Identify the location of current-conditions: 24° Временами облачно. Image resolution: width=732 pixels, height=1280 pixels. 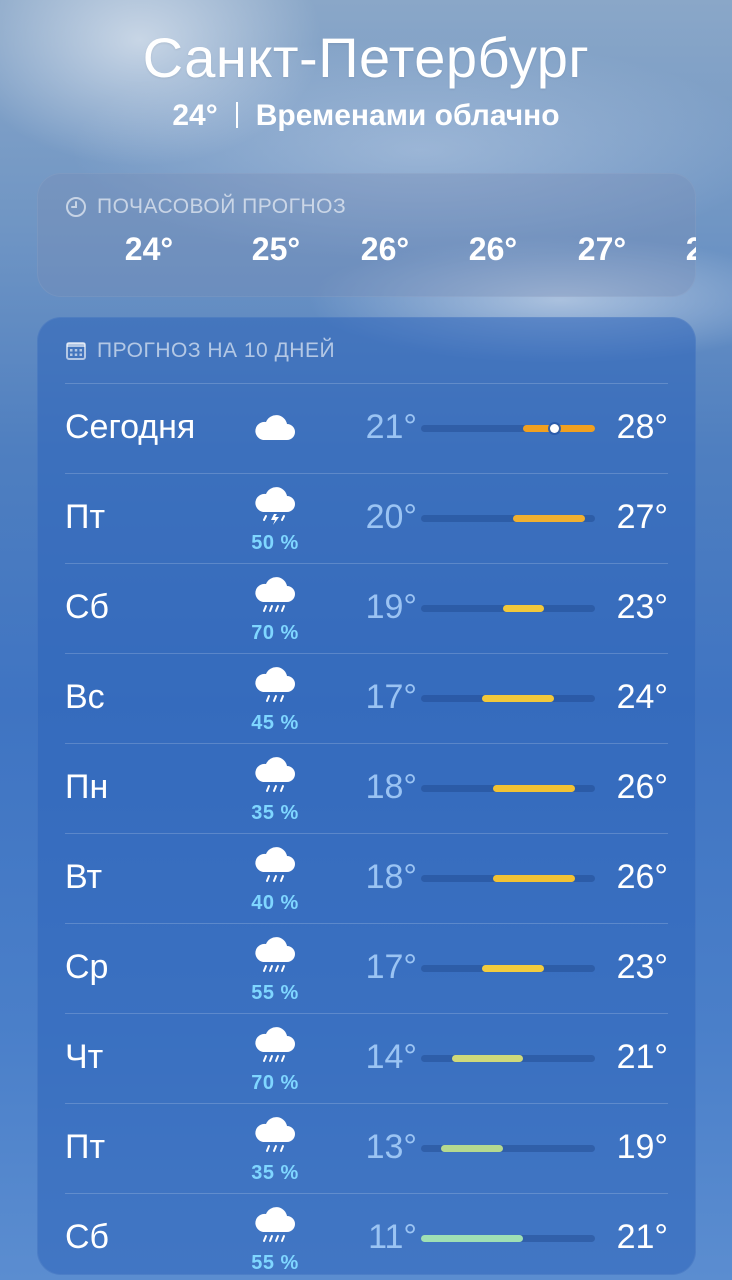
(366, 116).